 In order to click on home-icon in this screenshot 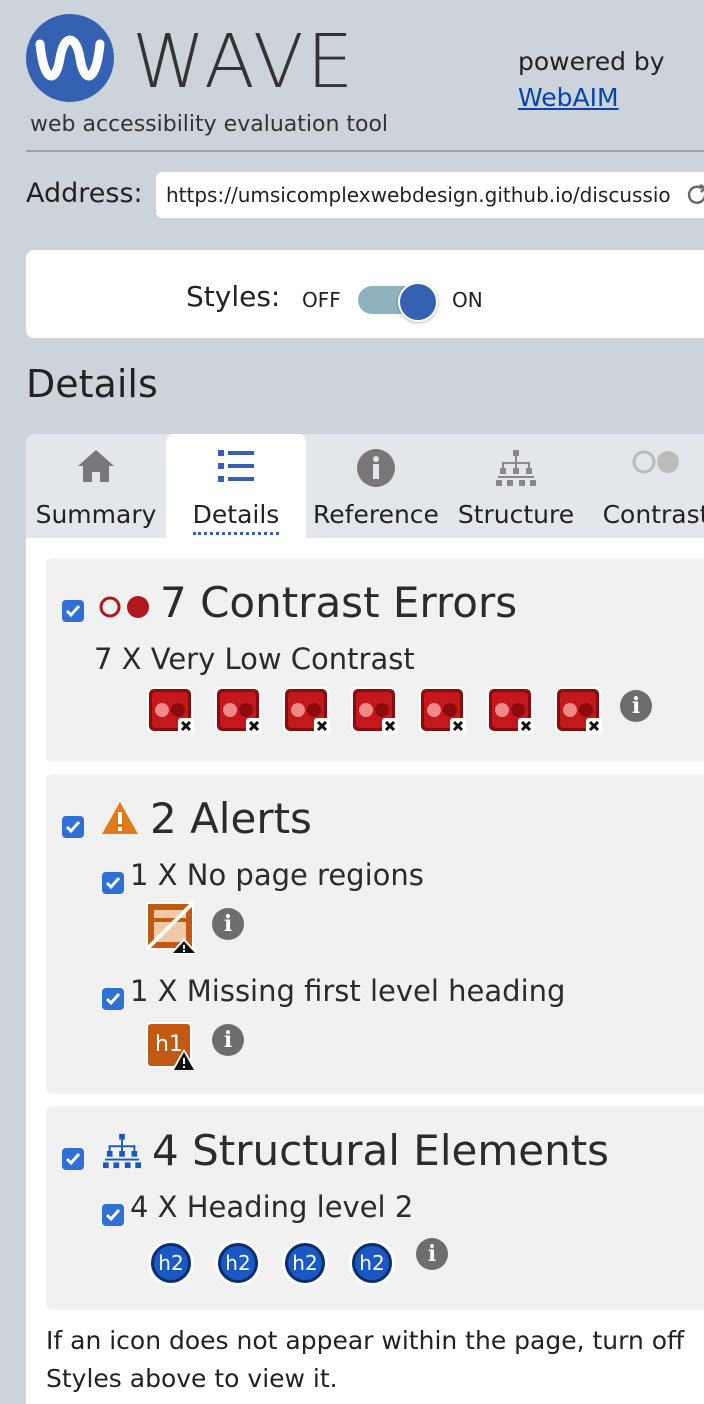, I will do `click(96, 466)`.